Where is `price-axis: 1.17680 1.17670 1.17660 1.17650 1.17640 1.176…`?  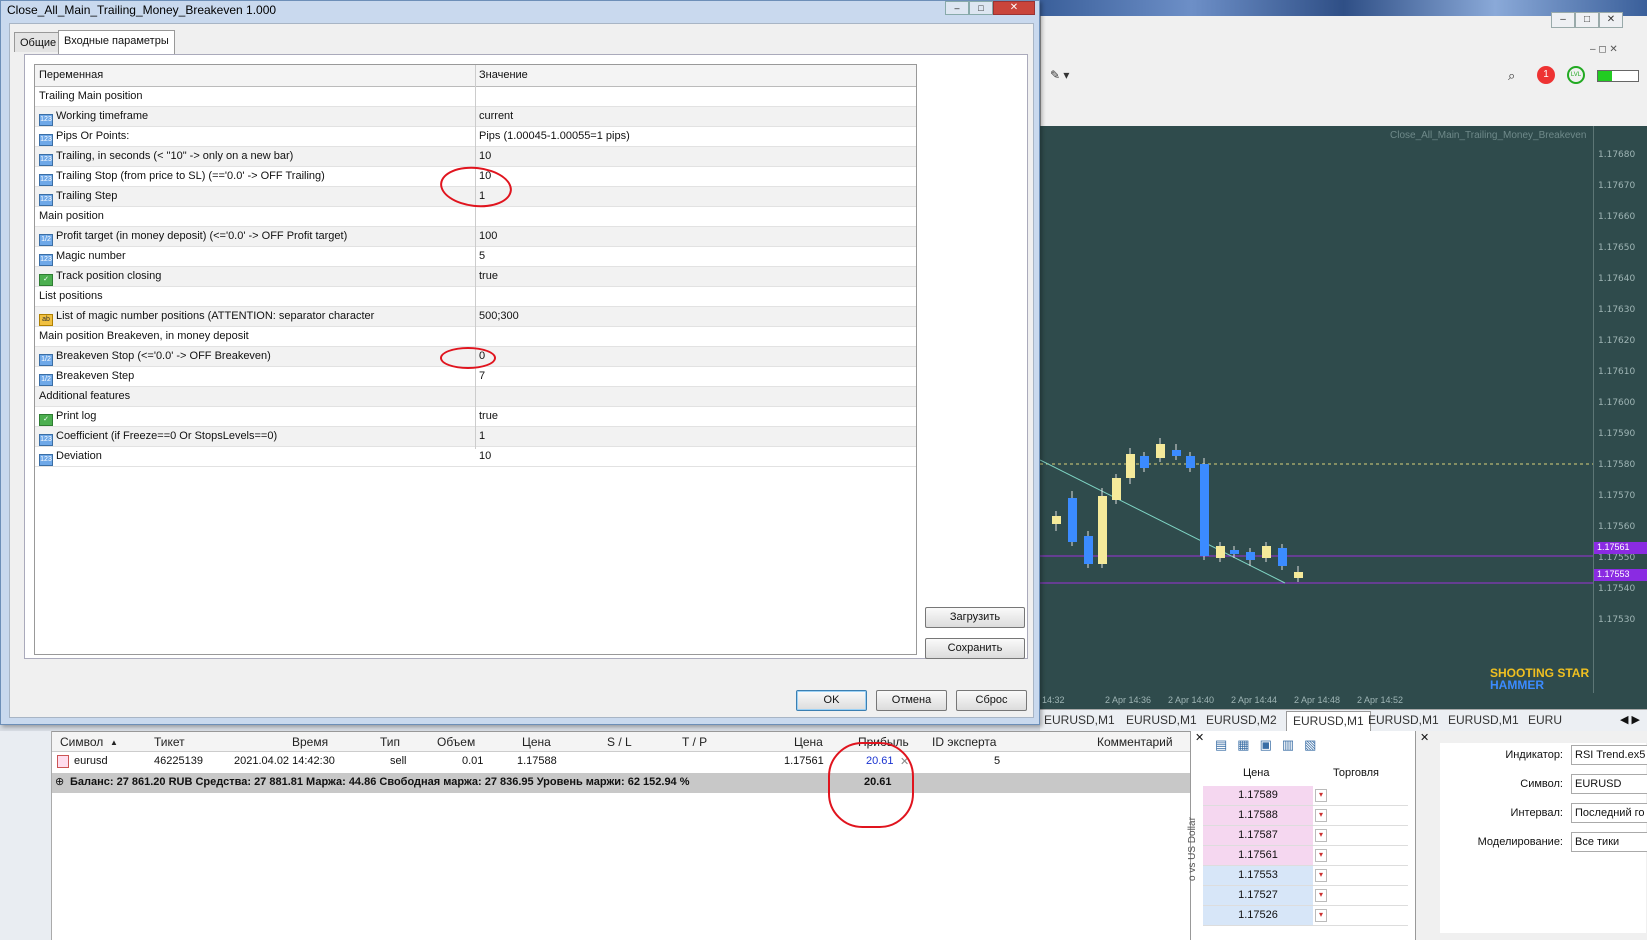 price-axis: 1.17680 1.17670 1.17660 1.17650 1.17640 1.176… is located at coordinates (1620, 409).